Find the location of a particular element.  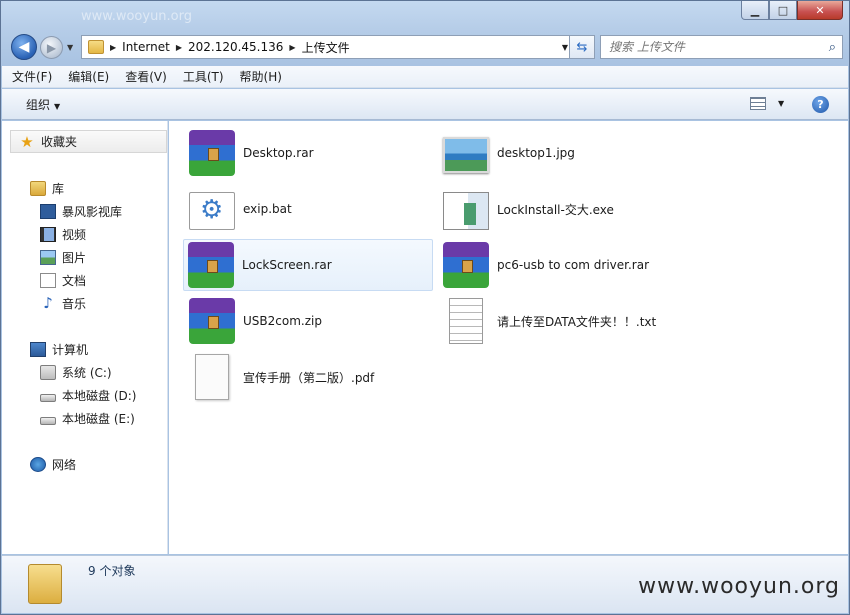

file-name: 请上传至DATA文件夹！！.txt is located at coordinates (577, 321).